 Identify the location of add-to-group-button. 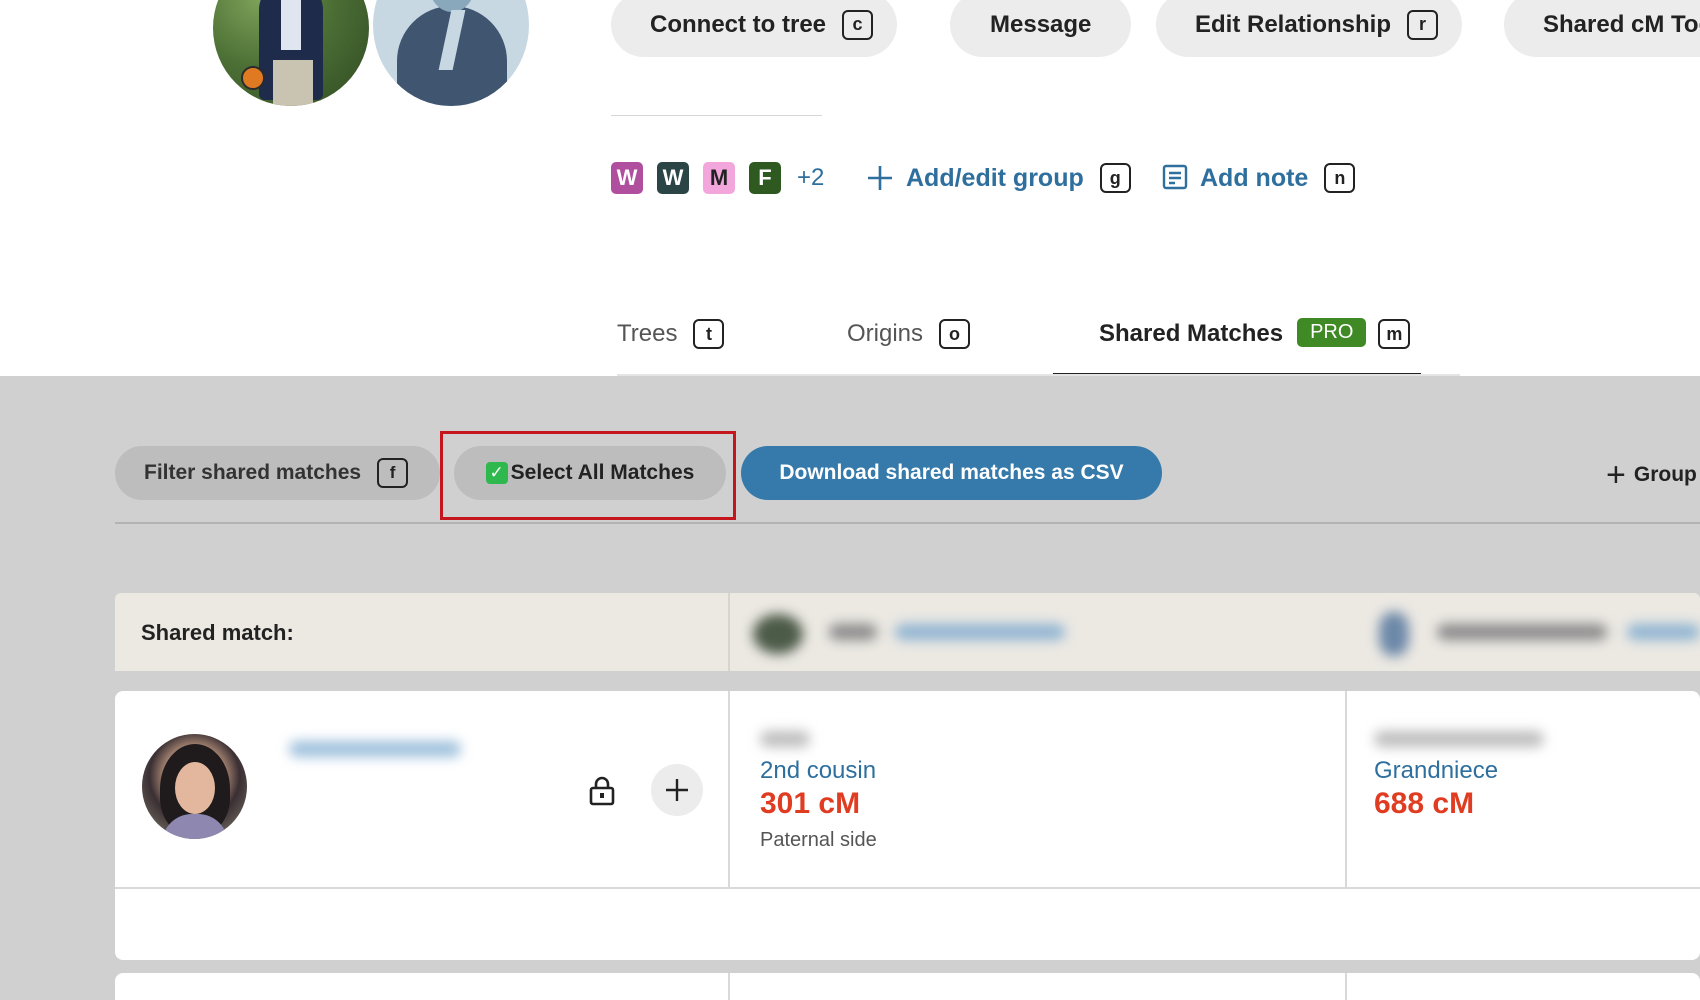
(677, 790).